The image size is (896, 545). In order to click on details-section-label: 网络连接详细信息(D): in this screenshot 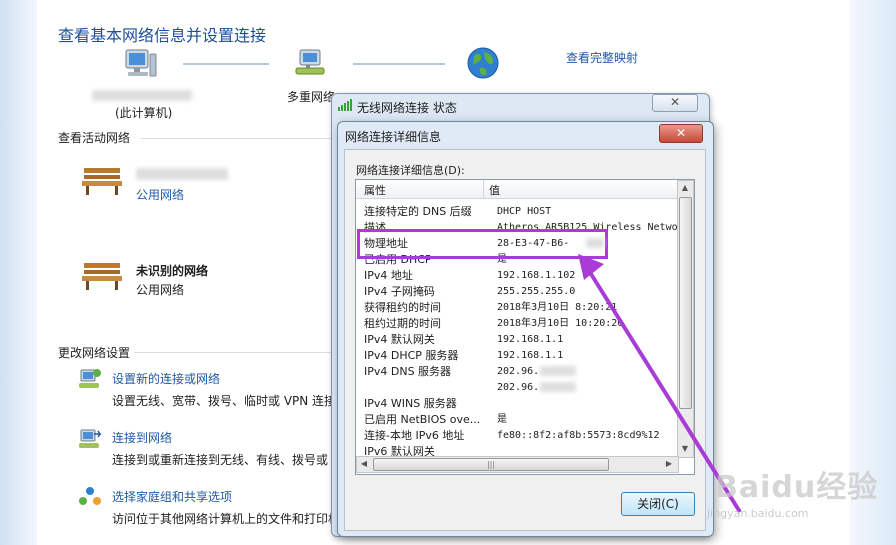, I will do `click(410, 170)`.